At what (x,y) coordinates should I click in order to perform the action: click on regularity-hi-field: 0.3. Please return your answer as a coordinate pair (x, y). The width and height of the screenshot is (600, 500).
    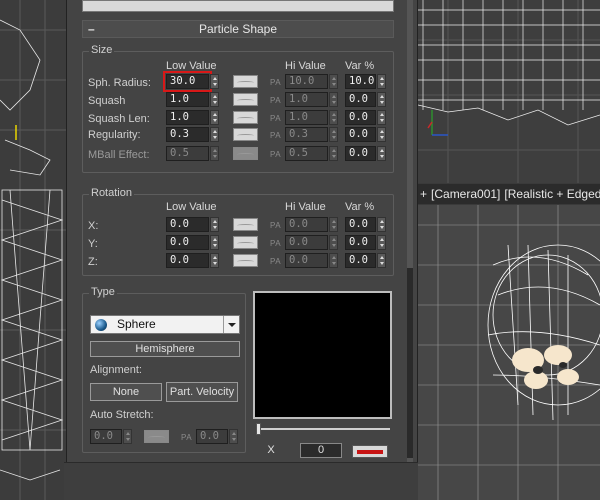
    Looking at the image, I should click on (306, 134).